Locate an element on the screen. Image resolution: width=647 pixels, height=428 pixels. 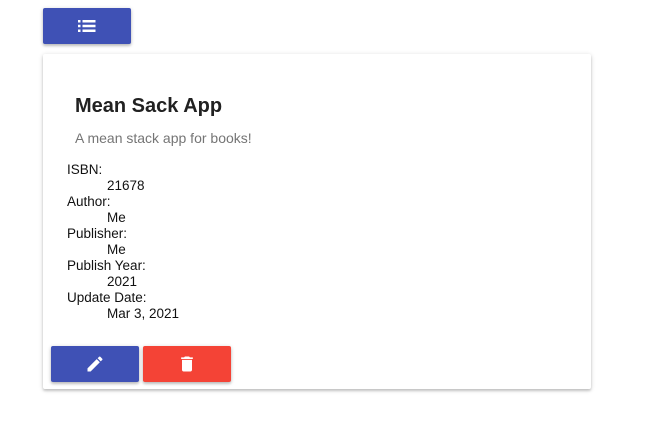
author-label: Author: is located at coordinates (89, 201).